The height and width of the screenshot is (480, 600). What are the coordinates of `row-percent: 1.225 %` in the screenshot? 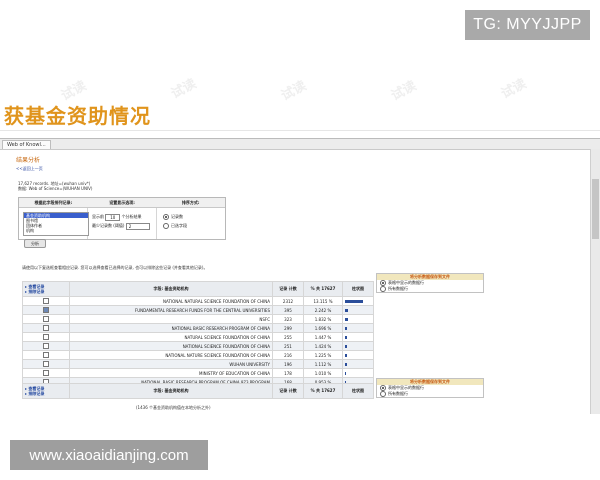 It's located at (323, 355).